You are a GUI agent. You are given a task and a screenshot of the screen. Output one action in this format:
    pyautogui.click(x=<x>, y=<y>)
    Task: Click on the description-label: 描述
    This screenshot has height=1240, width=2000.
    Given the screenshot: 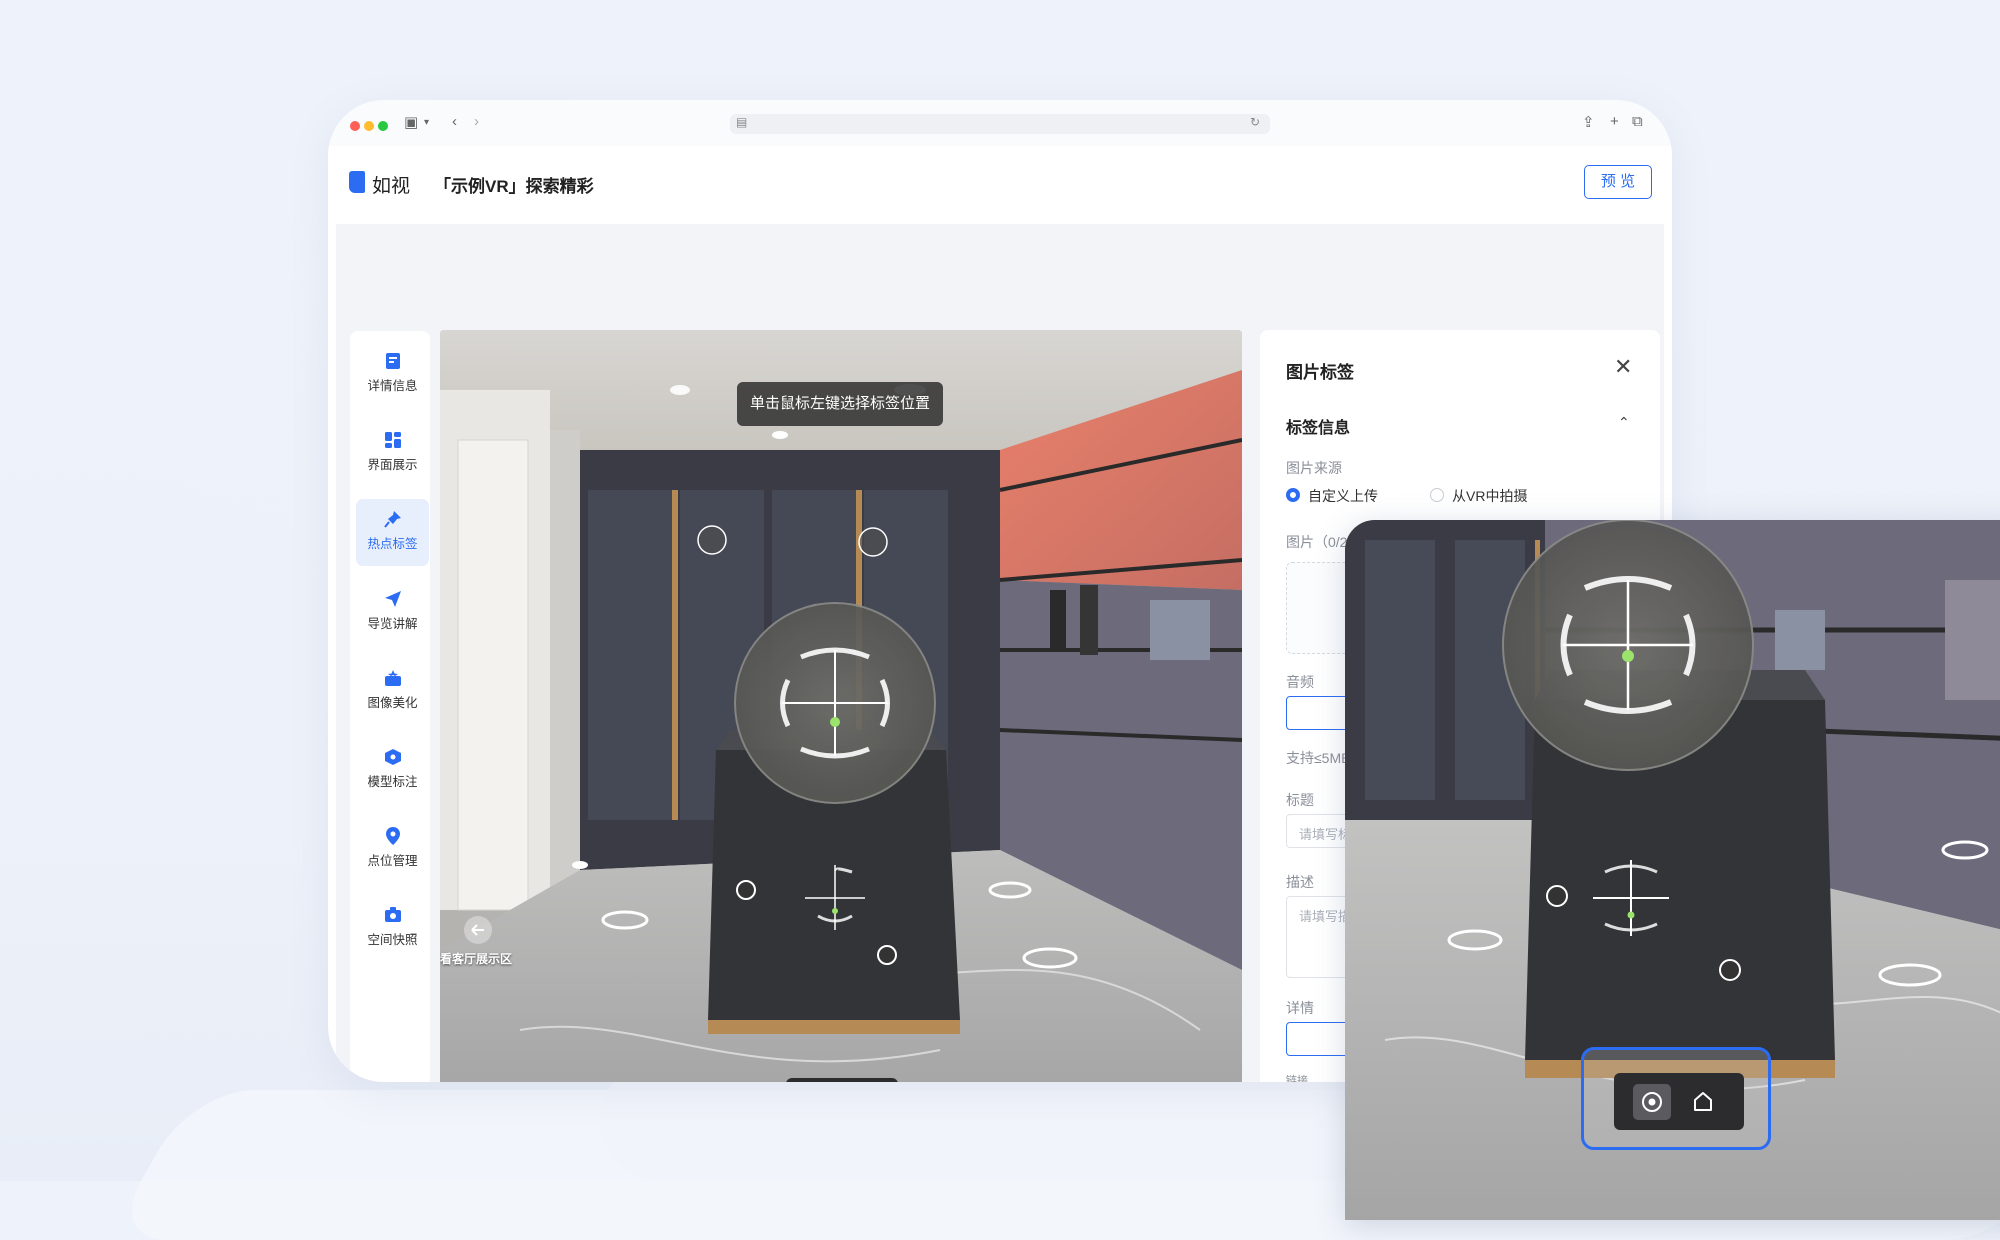 What is the action you would take?
    pyautogui.click(x=1300, y=882)
    